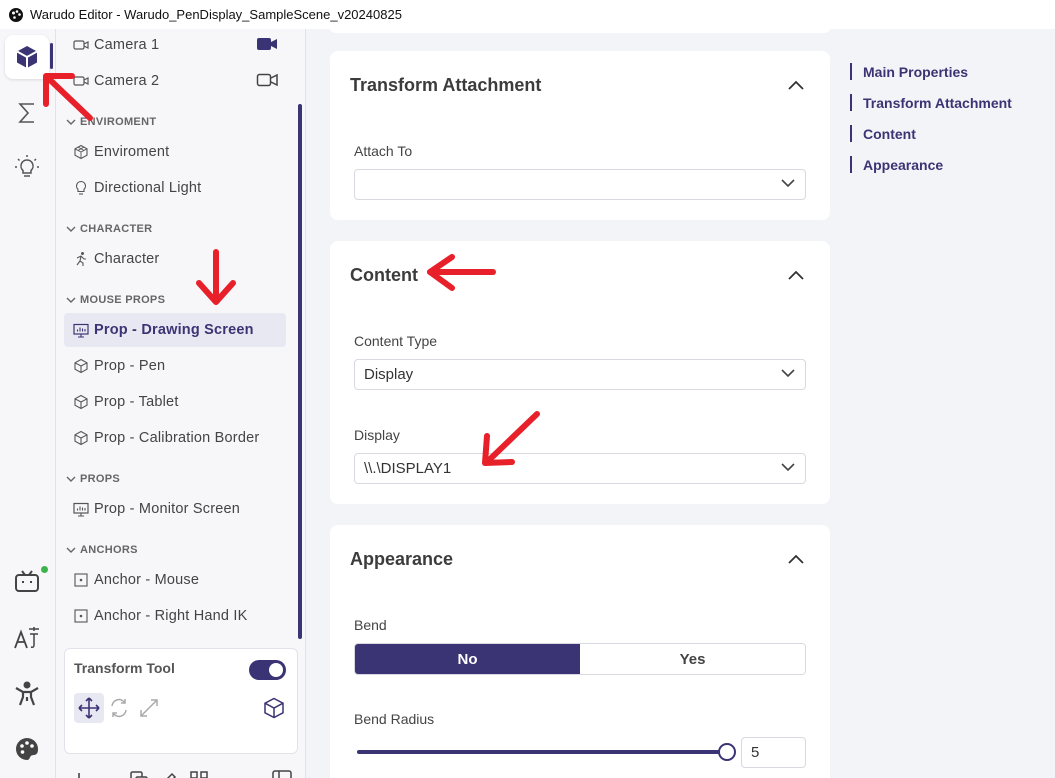 The image size is (1055, 778). What do you see at coordinates (175, 366) in the screenshot?
I see `tree-item-prop-pen: Prop - Pen` at bounding box center [175, 366].